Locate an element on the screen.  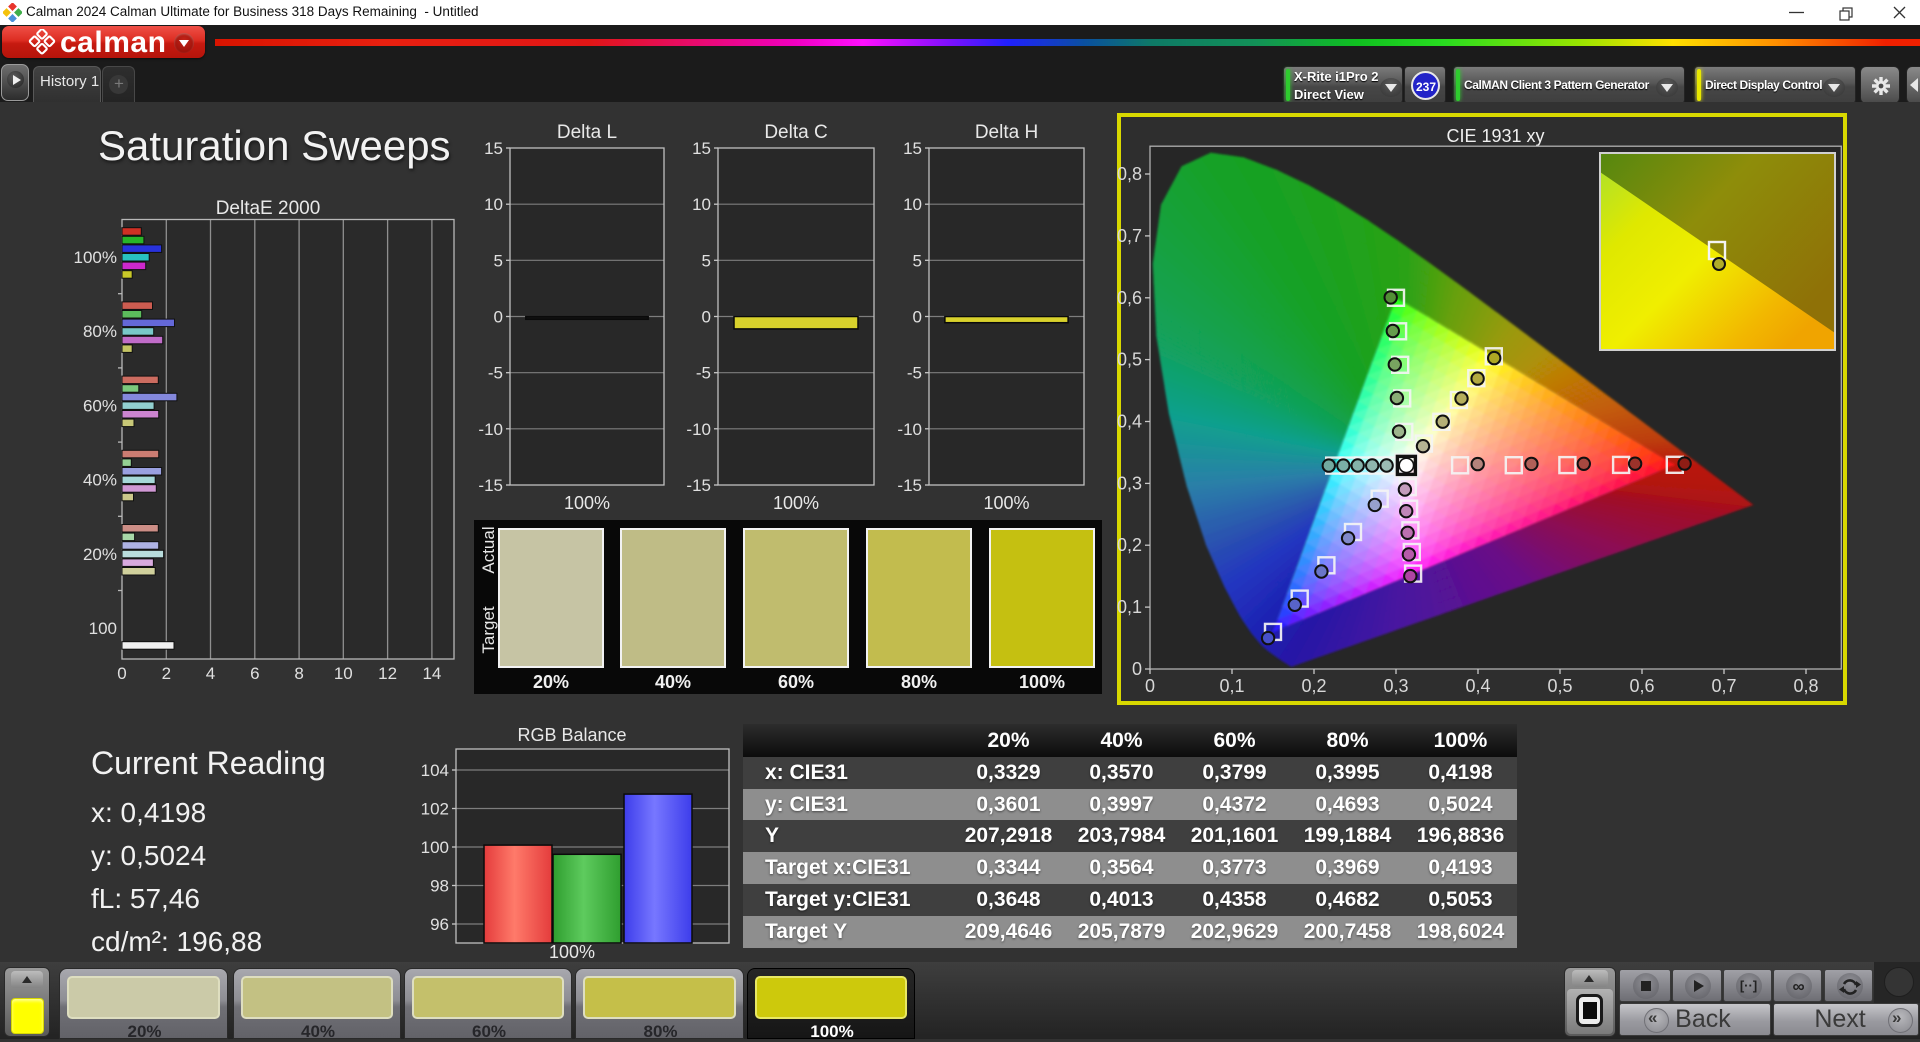
svg-text: 80% is located at coordinates (100, 331).